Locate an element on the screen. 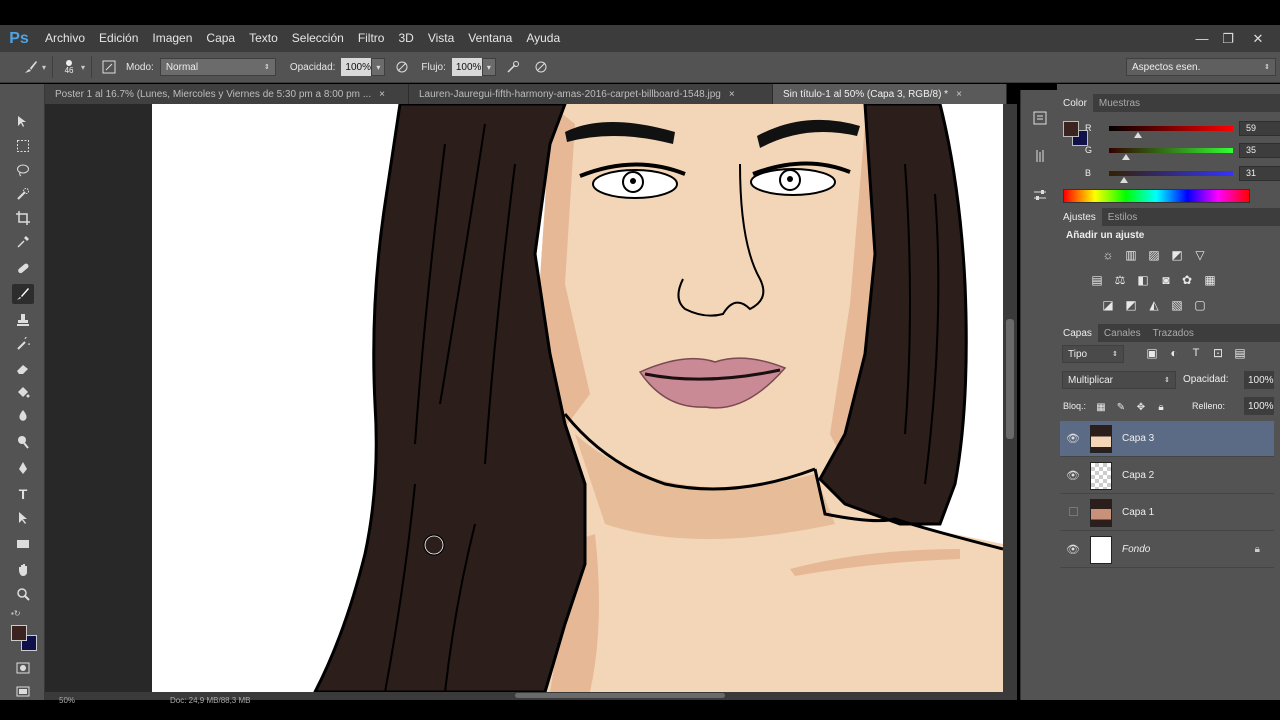  color-lookup-icon: ▦ is located at coordinates (1210, 280).